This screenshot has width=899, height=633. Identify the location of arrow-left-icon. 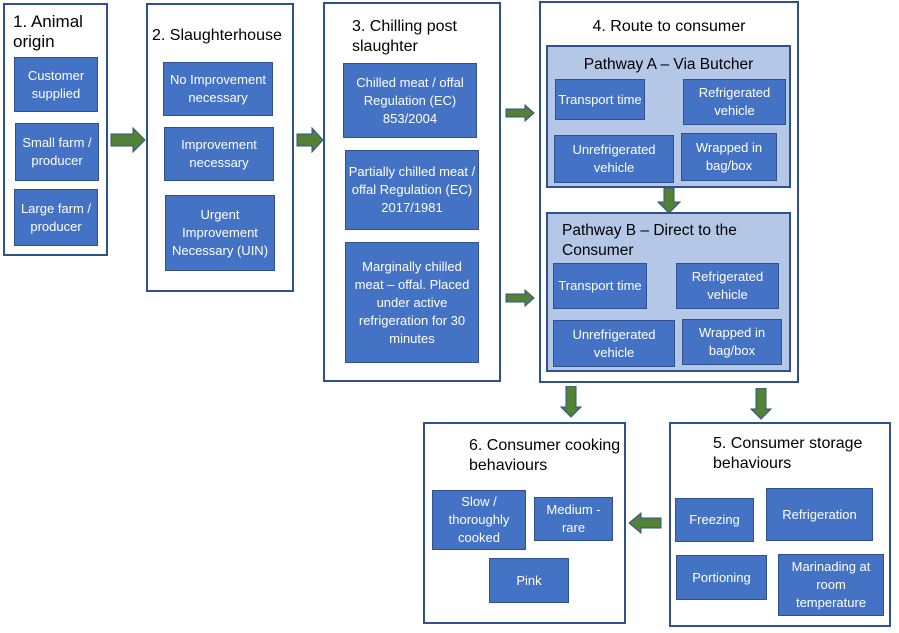
(645, 523).